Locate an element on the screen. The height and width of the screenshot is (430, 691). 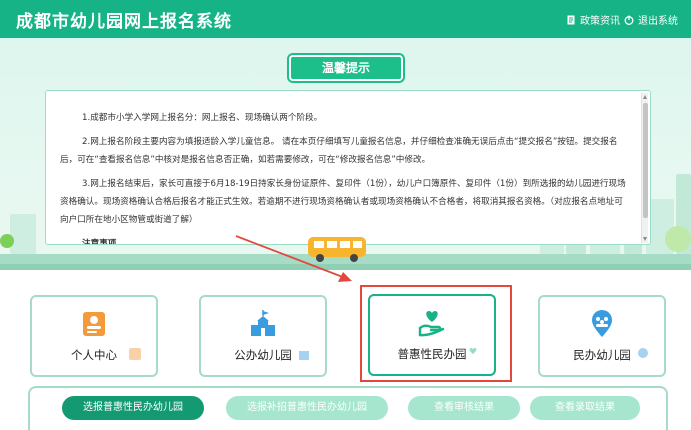
logout-label: 退出系统 is located at coordinates (658, 21).